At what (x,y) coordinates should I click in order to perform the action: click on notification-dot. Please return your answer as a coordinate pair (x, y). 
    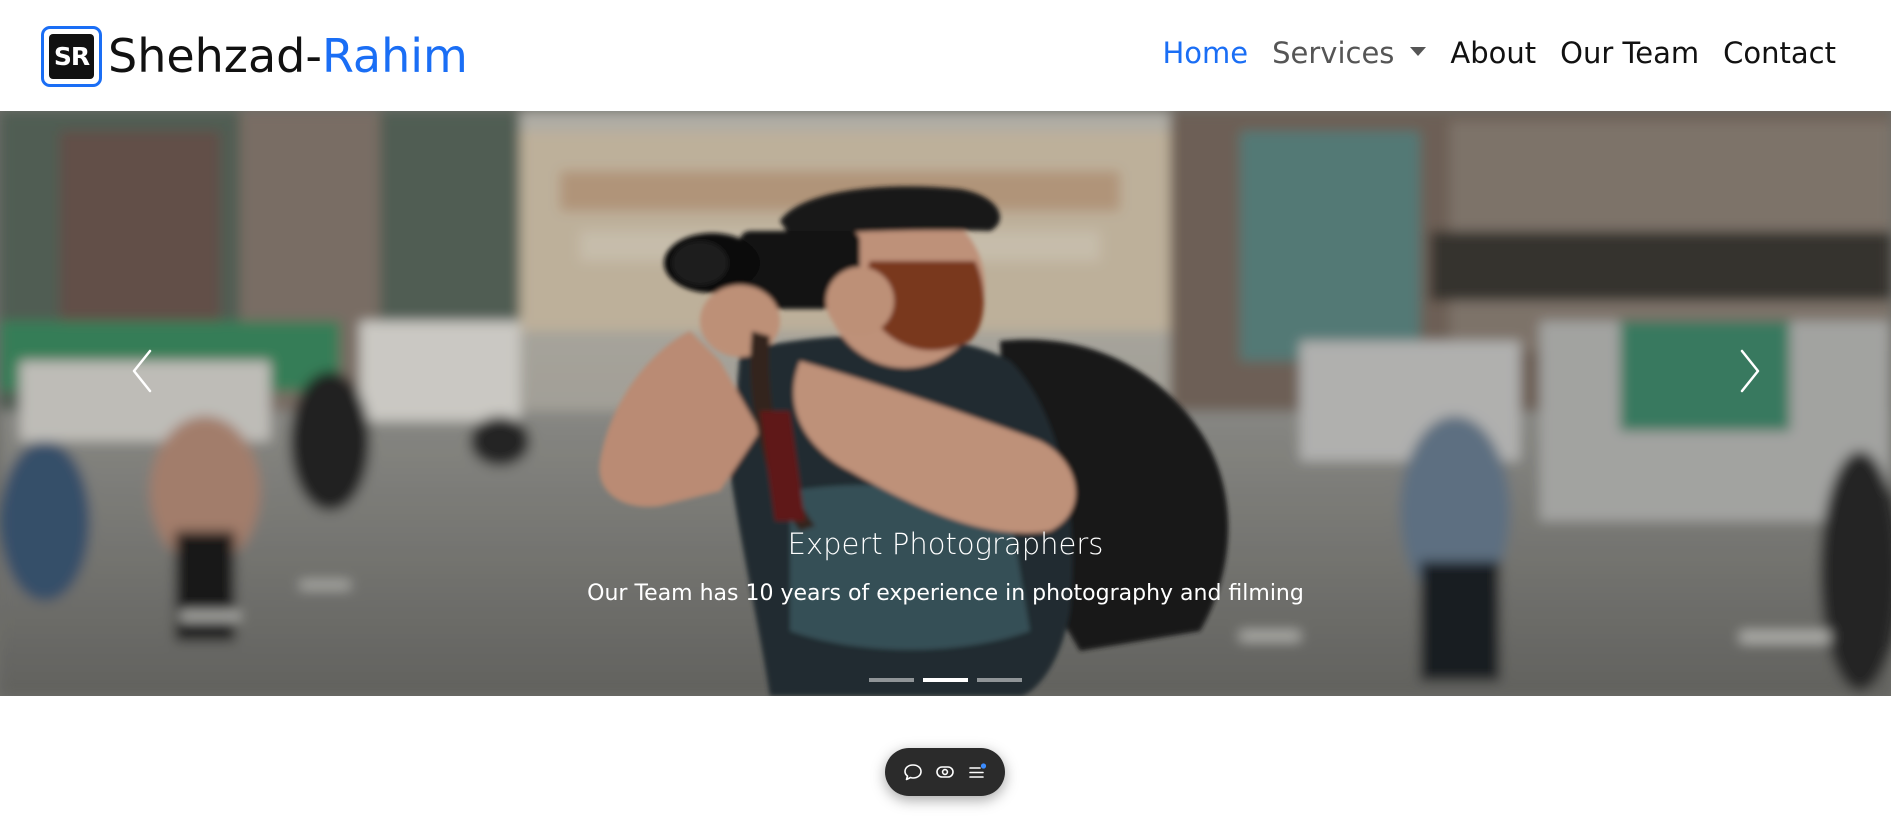
    Looking at the image, I should click on (983, 766).